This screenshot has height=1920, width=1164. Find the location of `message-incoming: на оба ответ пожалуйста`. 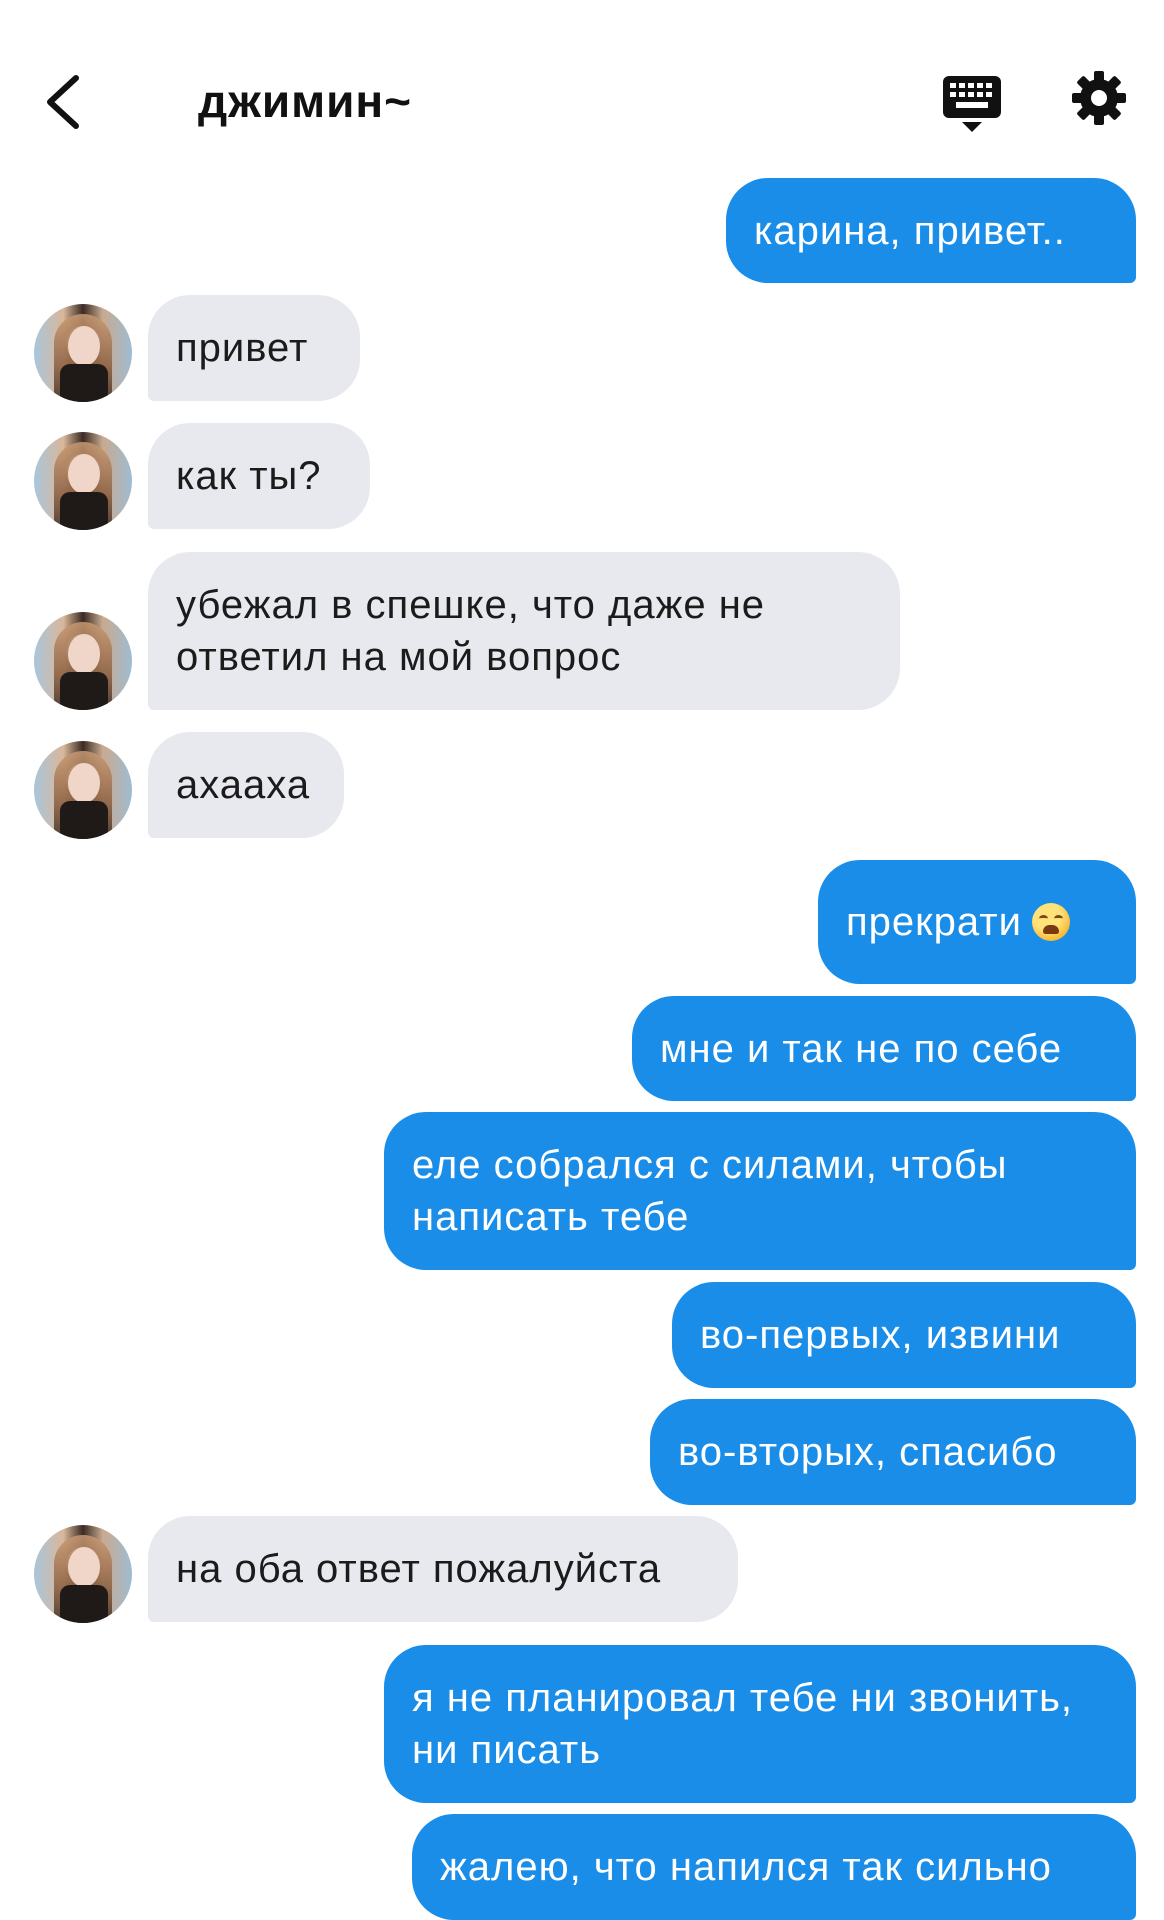

message-incoming: на оба ответ пожалуйста is located at coordinates (443, 1569).